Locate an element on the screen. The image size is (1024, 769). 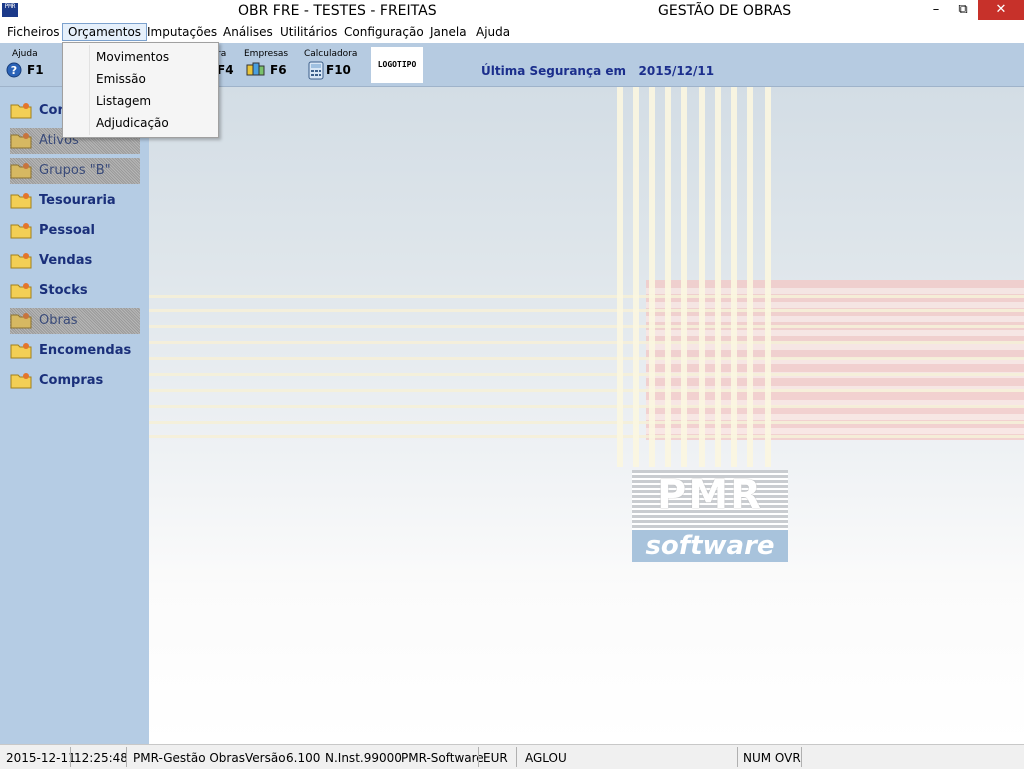
menu-ficheiros: Ficheiros is located at coordinates (33, 32).